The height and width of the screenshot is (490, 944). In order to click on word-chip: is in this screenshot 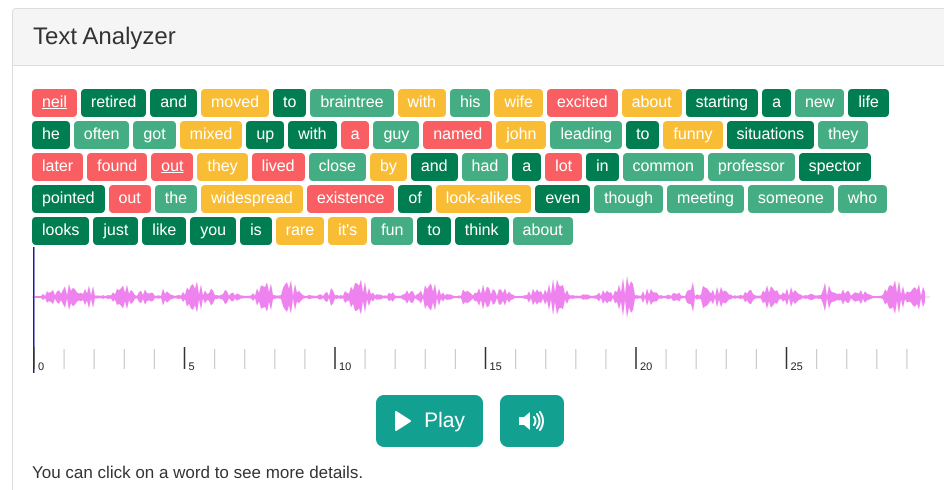, I will do `click(256, 231)`.